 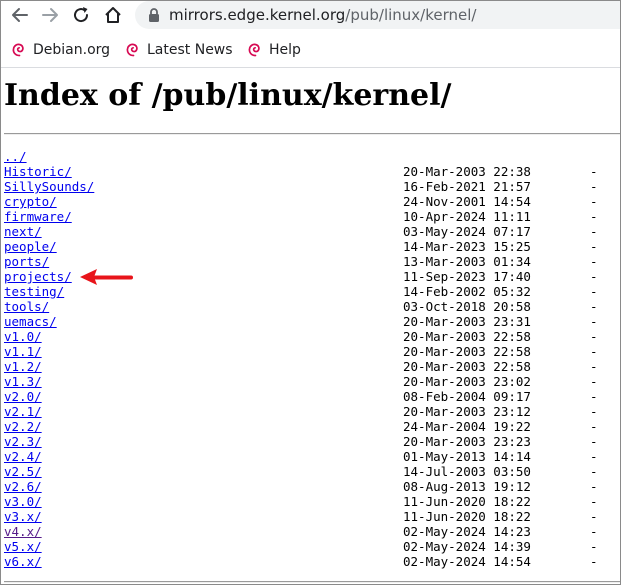 I want to click on directory-link: v2.5/, so click(x=23, y=471).